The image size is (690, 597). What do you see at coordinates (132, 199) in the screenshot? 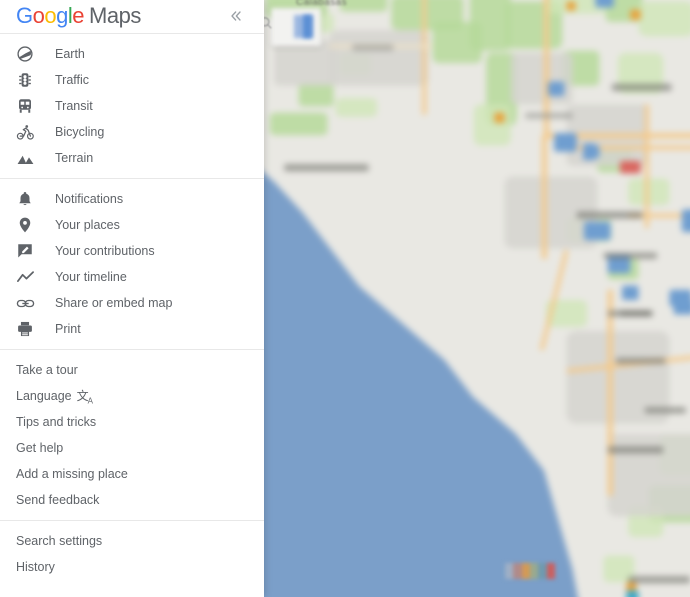
I see `sidebar-item-notifications: Notifications` at bounding box center [132, 199].